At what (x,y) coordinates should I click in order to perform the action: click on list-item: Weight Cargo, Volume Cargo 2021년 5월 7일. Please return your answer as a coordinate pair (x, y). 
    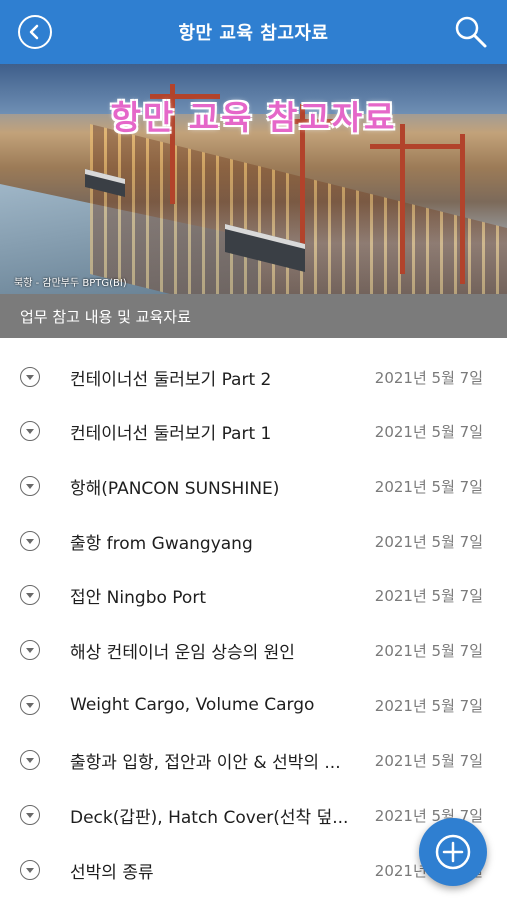
    Looking at the image, I should click on (253, 705).